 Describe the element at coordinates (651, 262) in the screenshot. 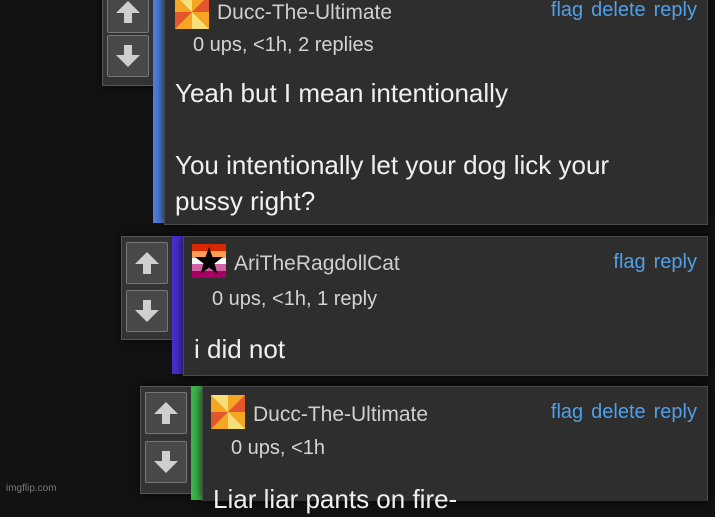

I see `comment-actions: flag reply` at that location.